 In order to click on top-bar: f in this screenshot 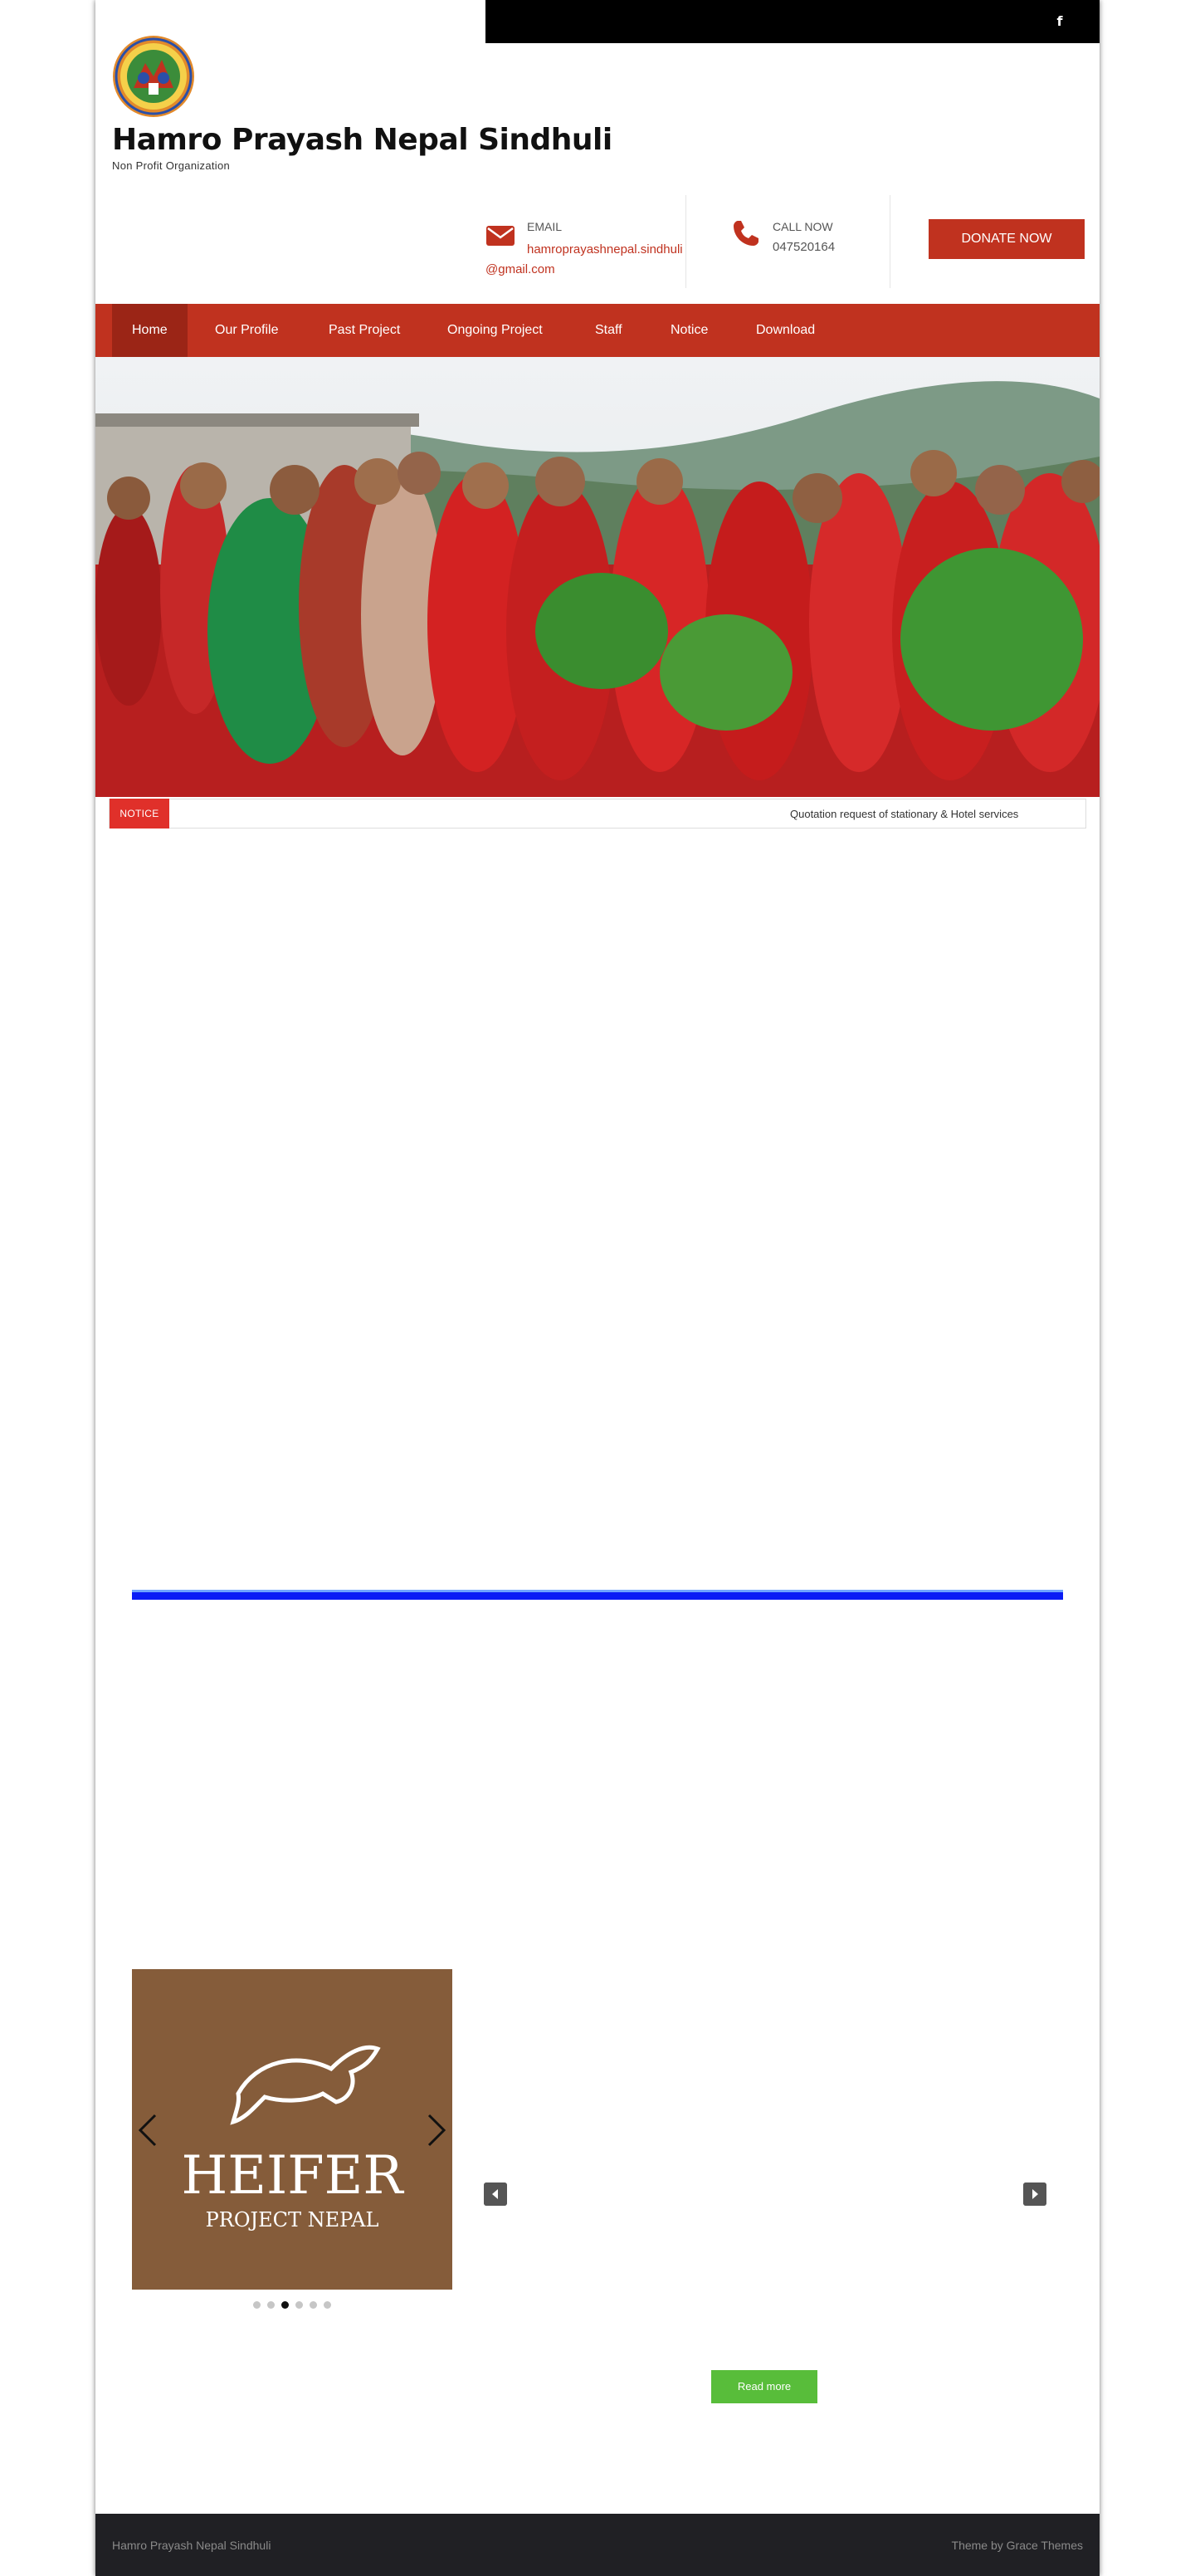, I will do `click(792, 21)`.